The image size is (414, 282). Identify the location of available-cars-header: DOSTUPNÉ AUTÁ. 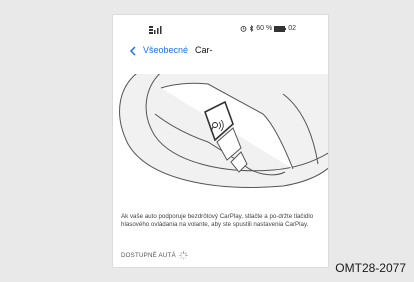
(154, 255).